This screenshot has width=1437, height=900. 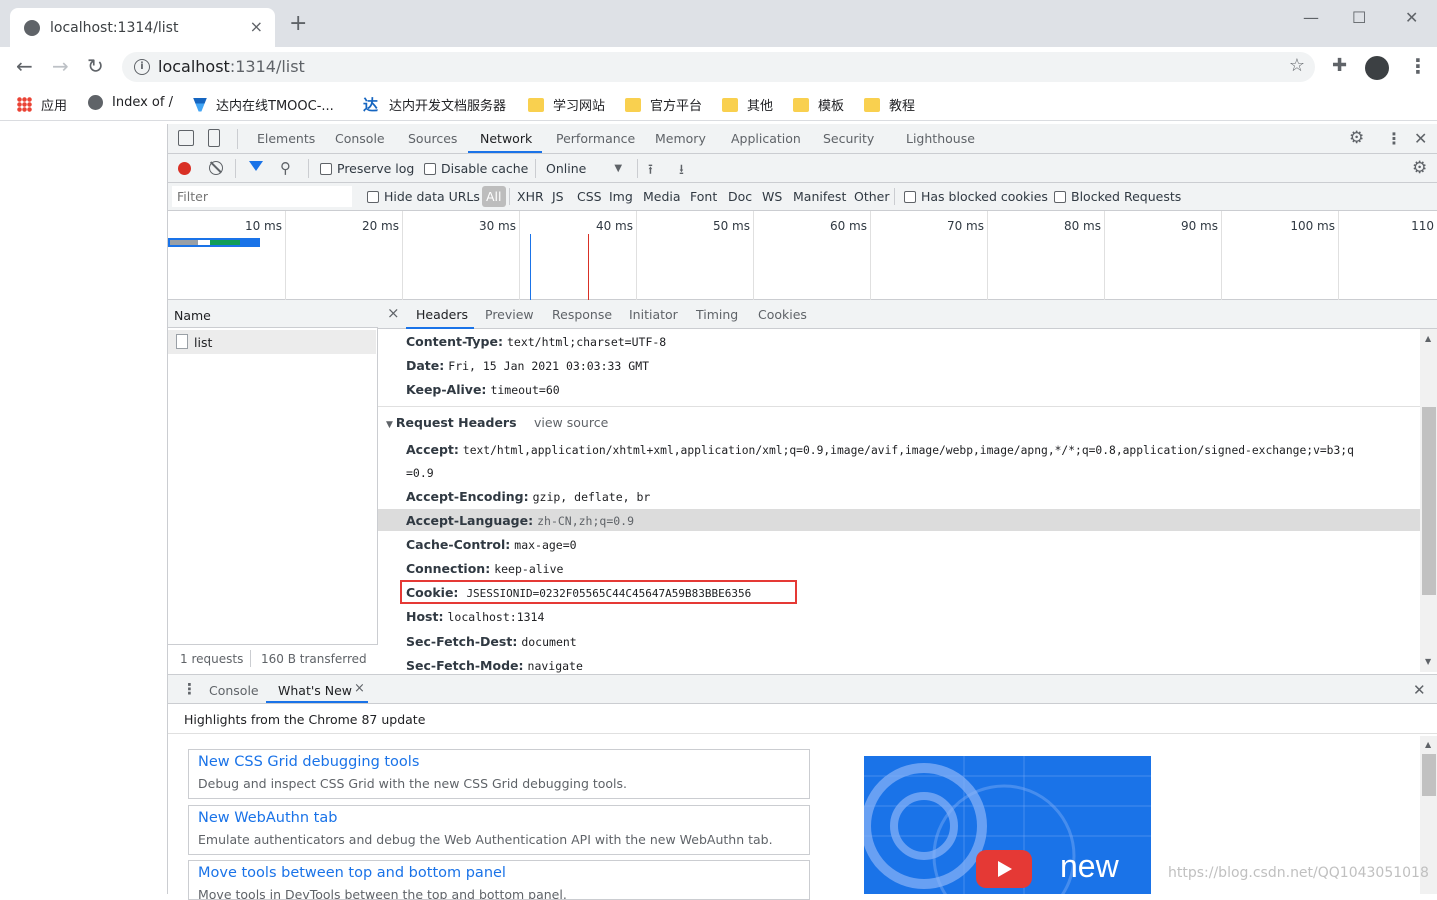 What do you see at coordinates (848, 138) in the screenshot?
I see `tab-security: Security` at bounding box center [848, 138].